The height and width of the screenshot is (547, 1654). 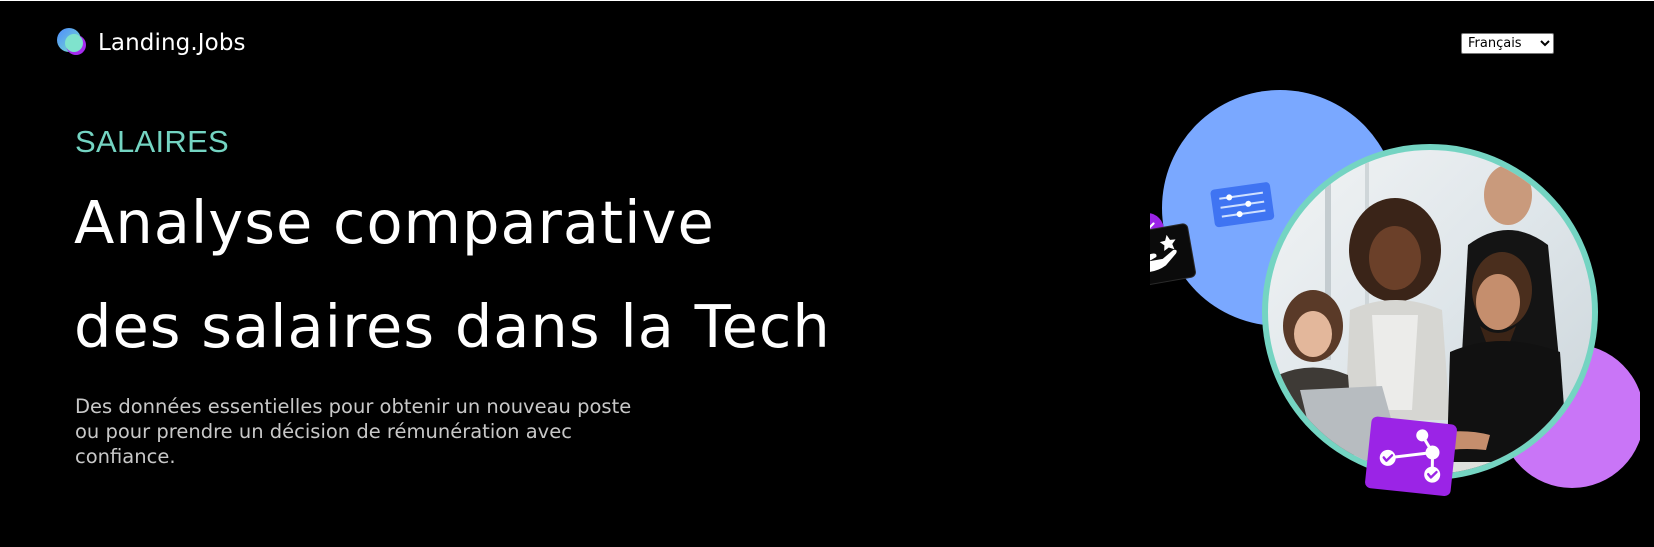 What do you see at coordinates (172, 43) in the screenshot?
I see `logo-text: Landing.Jobs` at bounding box center [172, 43].